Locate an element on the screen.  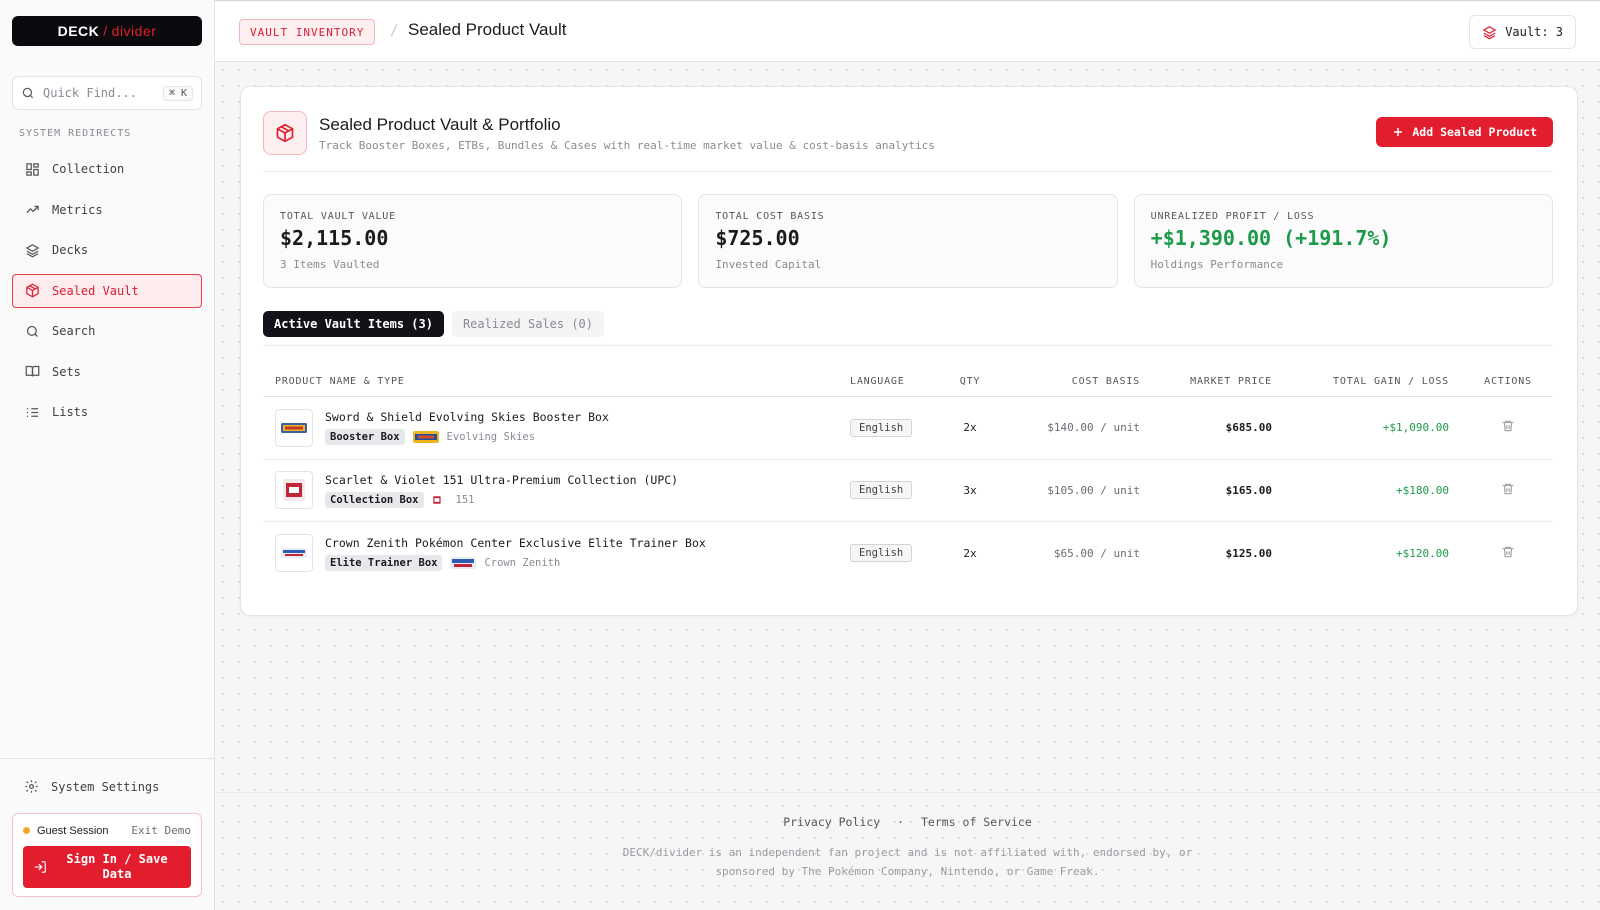
stat-sub: 3 Items Vaulted is located at coordinates (330, 264).